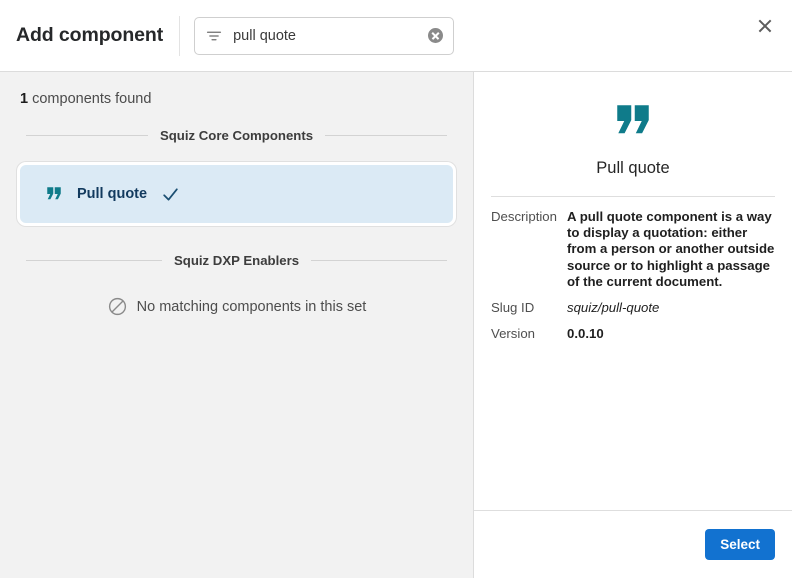  What do you see at coordinates (328, 35) in the screenshot?
I see `search-input` at bounding box center [328, 35].